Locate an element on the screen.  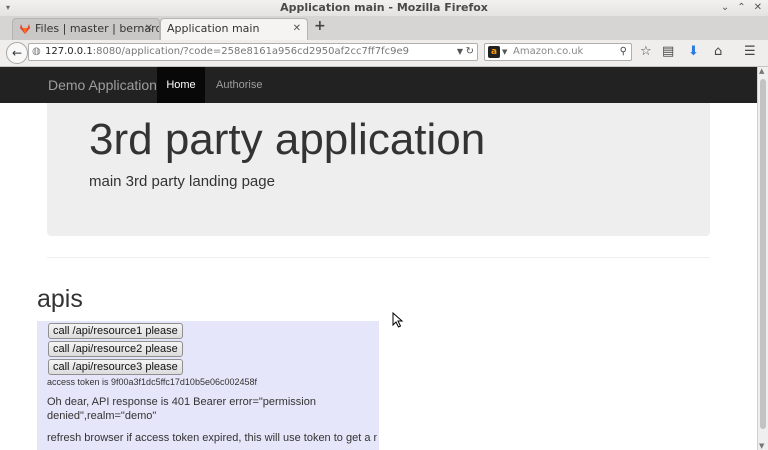
amazon-icon: a is located at coordinates (494, 52).